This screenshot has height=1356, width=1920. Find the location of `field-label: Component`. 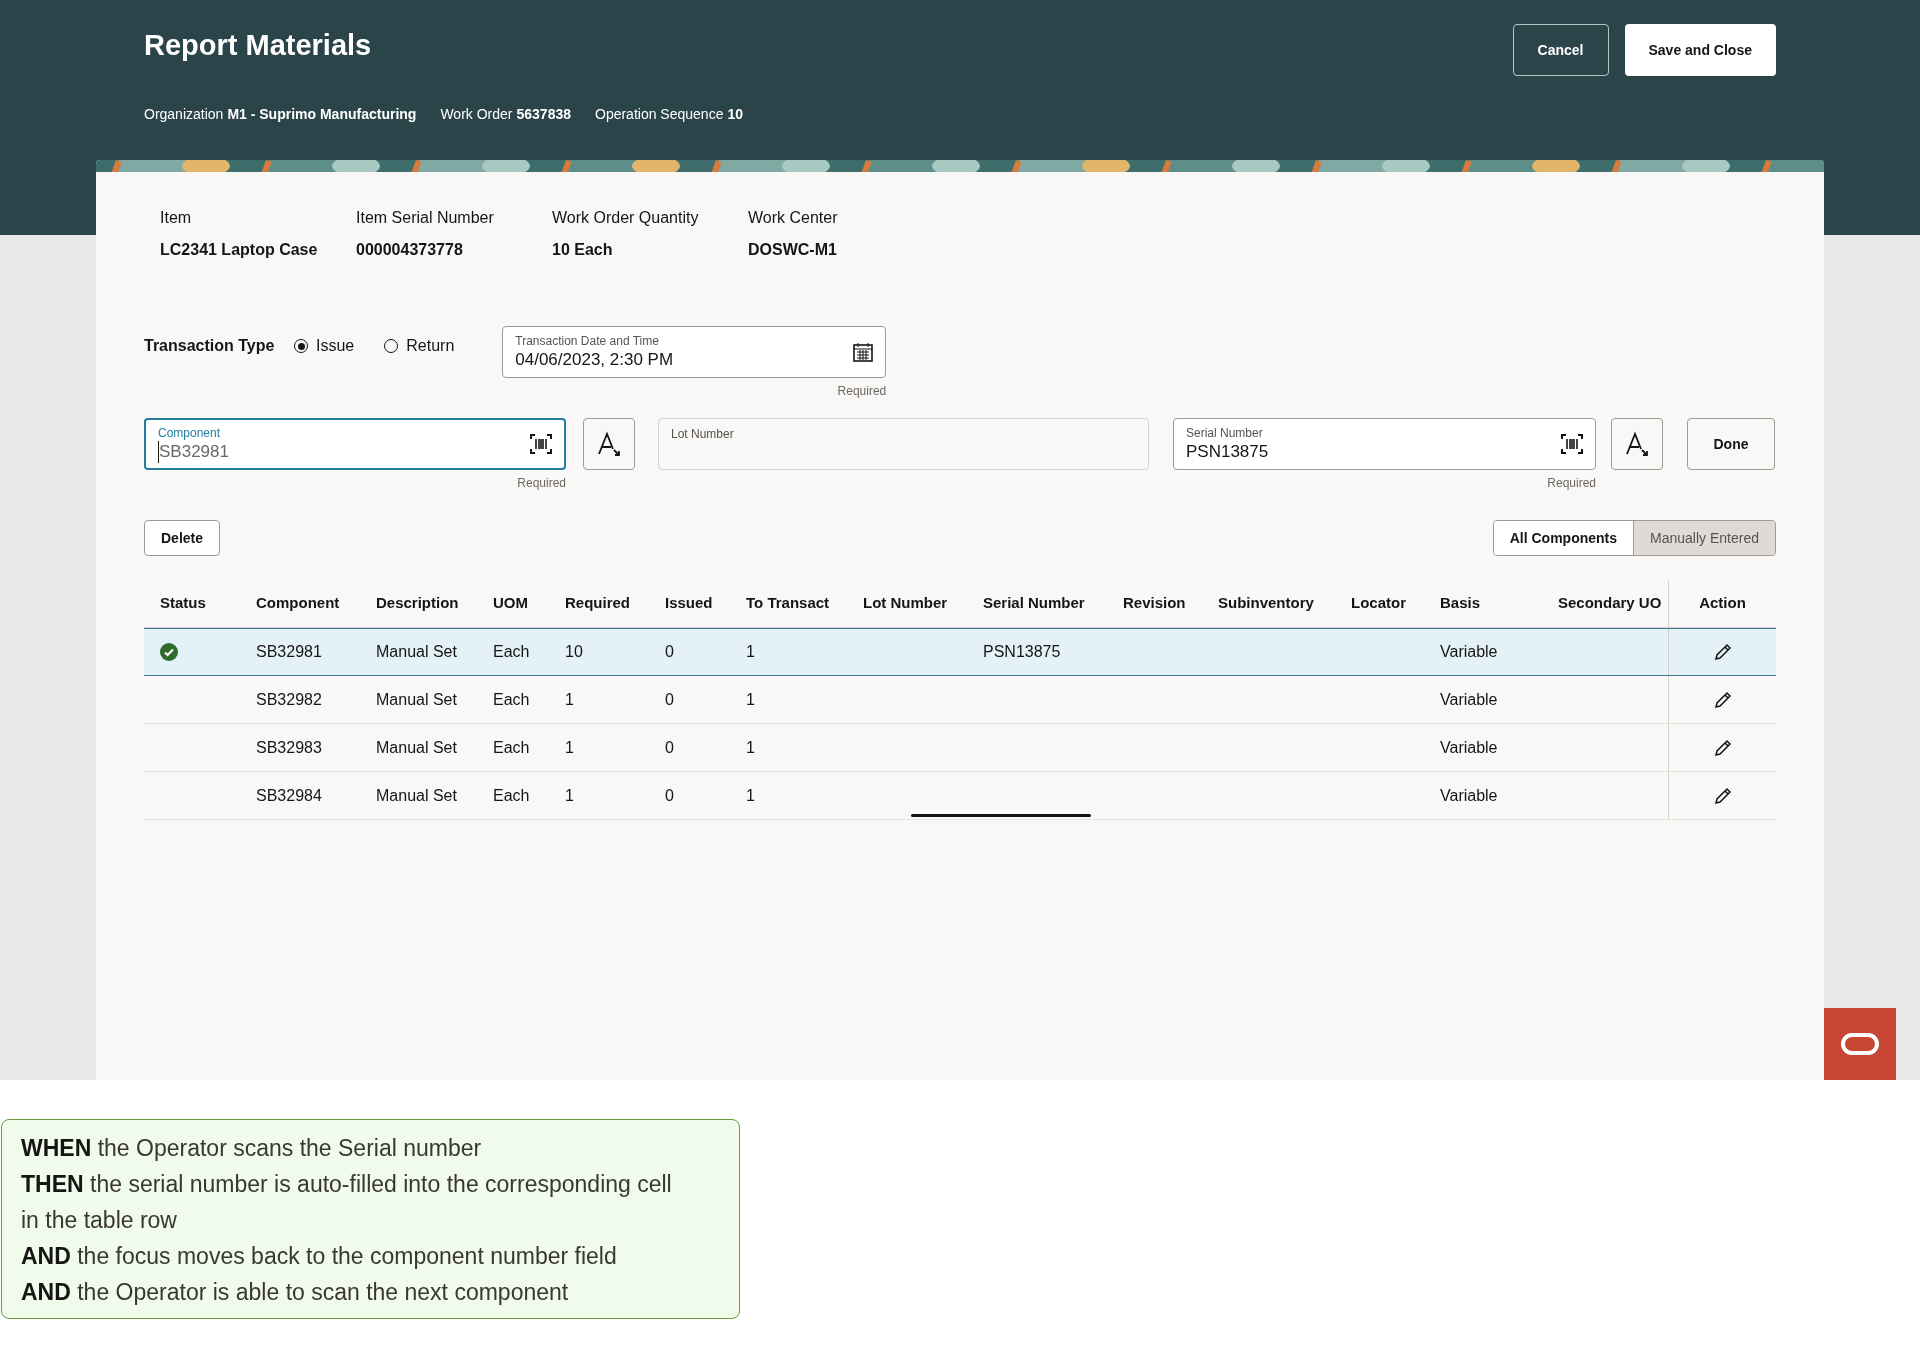

field-label: Component is located at coordinates (190, 433).